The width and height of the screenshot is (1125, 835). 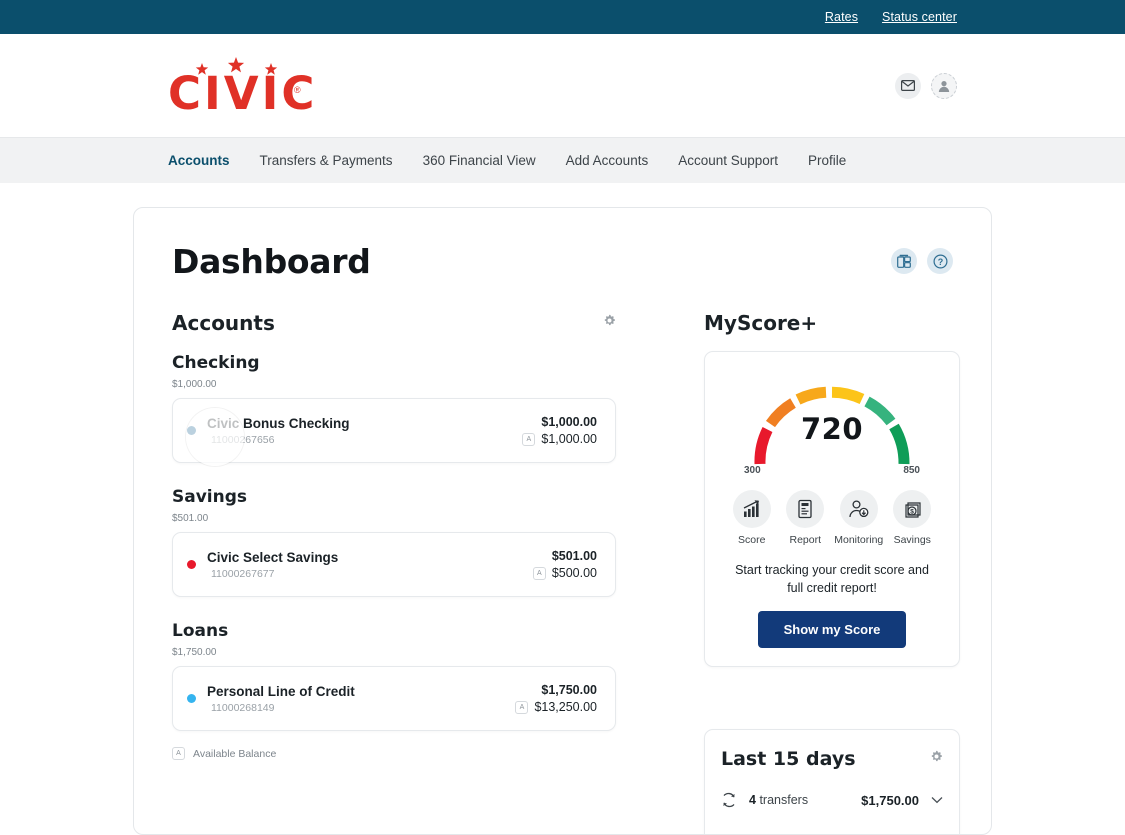 I want to click on gauge-max-label: 850, so click(x=911, y=470).